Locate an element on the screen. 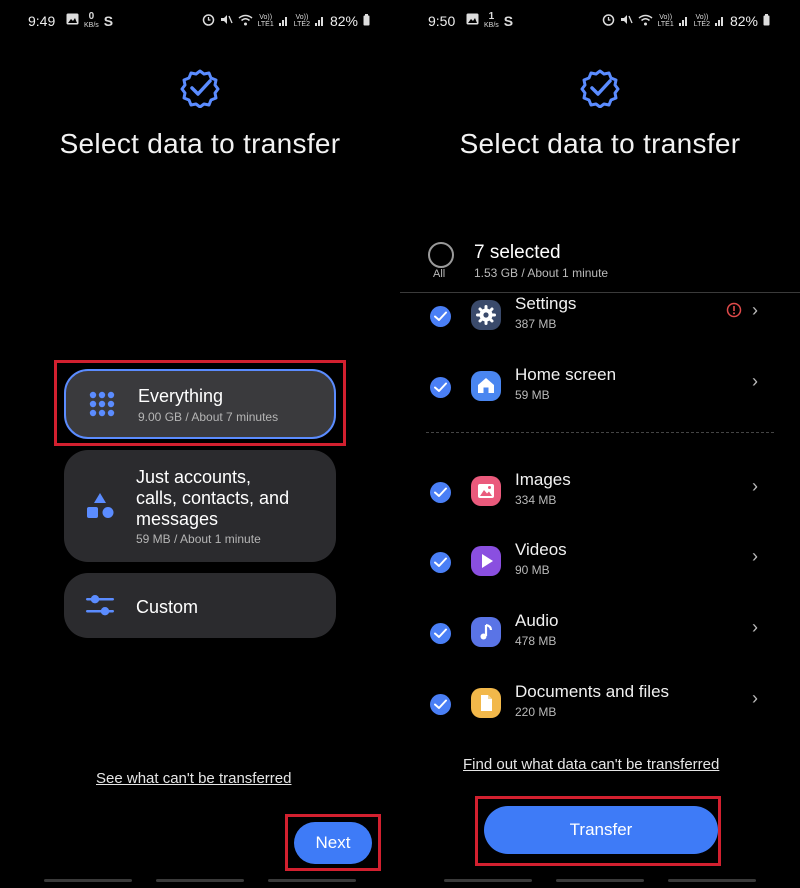 The image size is (800, 888). option-custom: Custom is located at coordinates (200, 605).